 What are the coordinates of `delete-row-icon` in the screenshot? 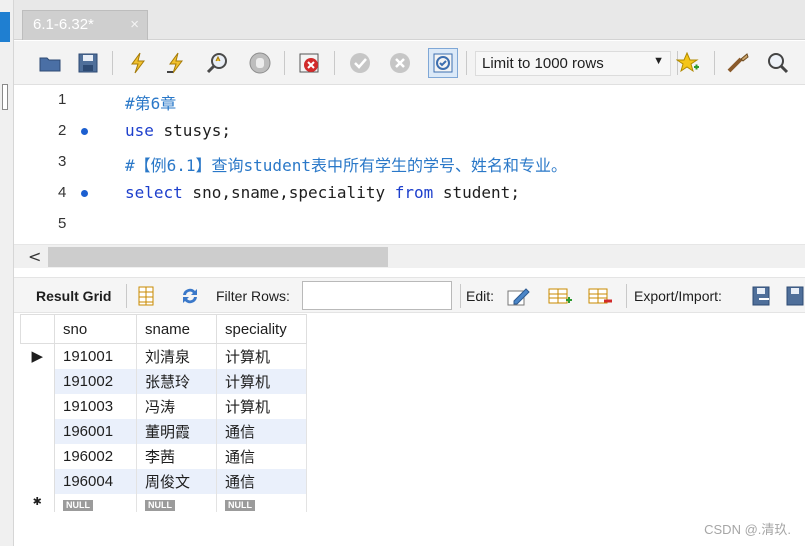 It's located at (600, 296).